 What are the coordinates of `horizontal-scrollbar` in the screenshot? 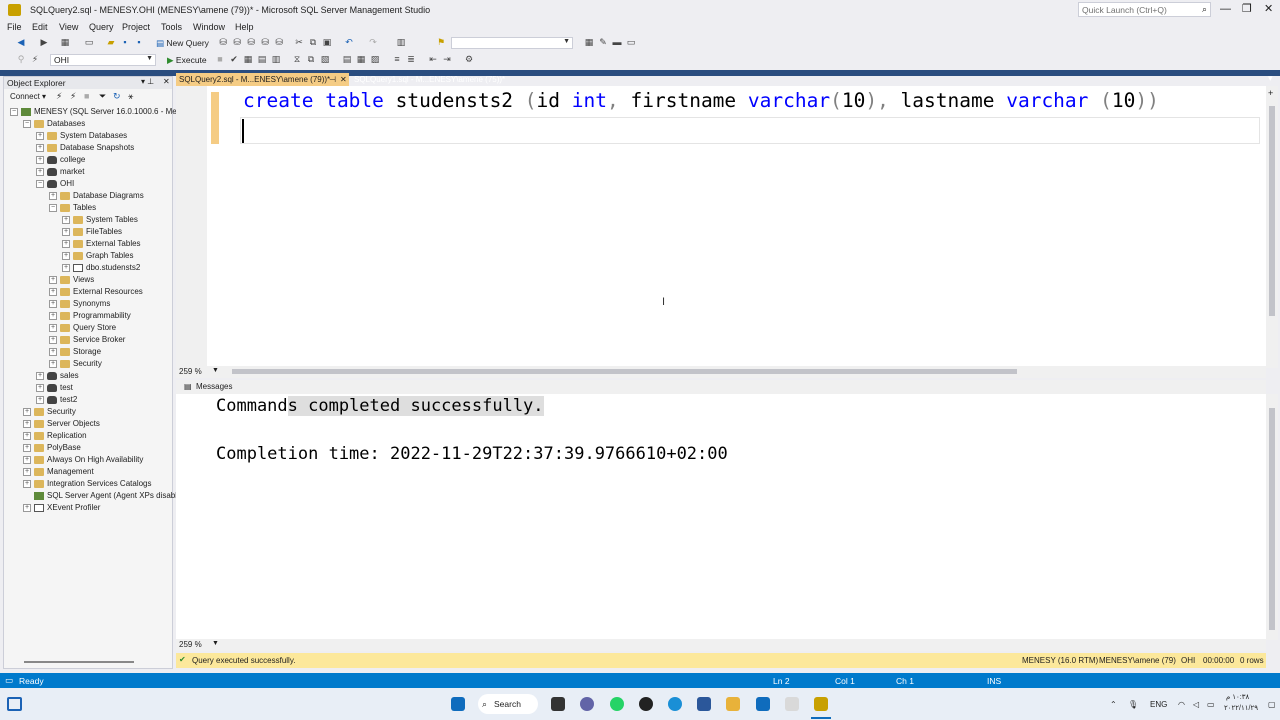 It's located at (79, 662).